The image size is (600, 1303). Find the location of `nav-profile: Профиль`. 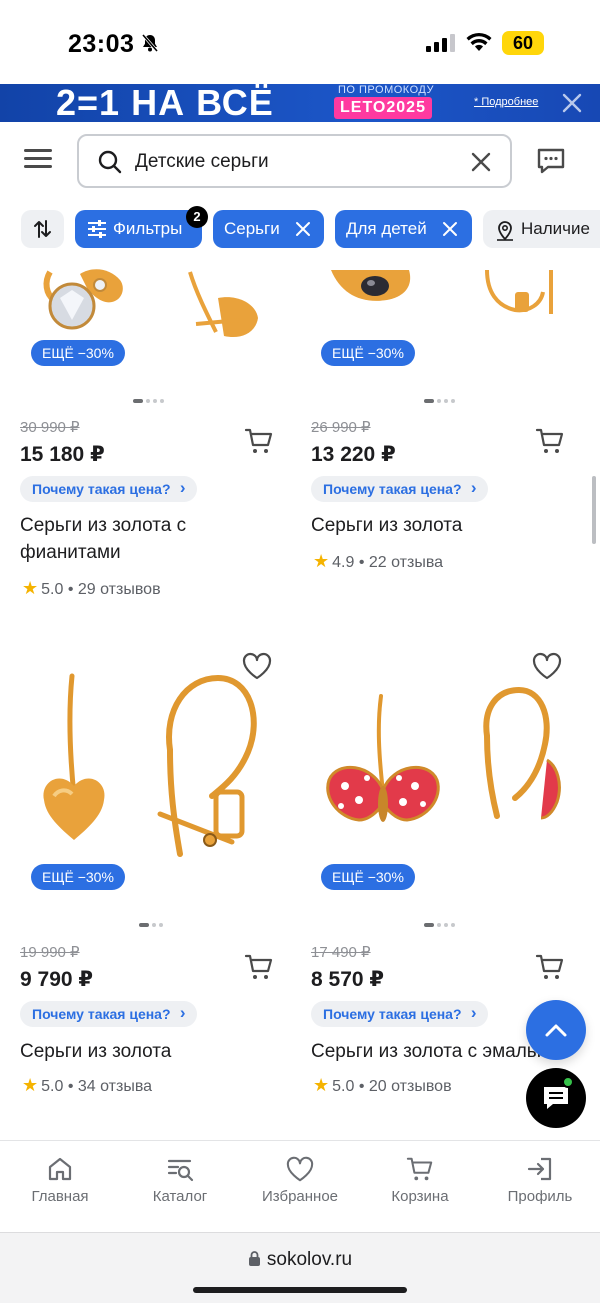

nav-profile: Профиль is located at coordinates (540, 1180).